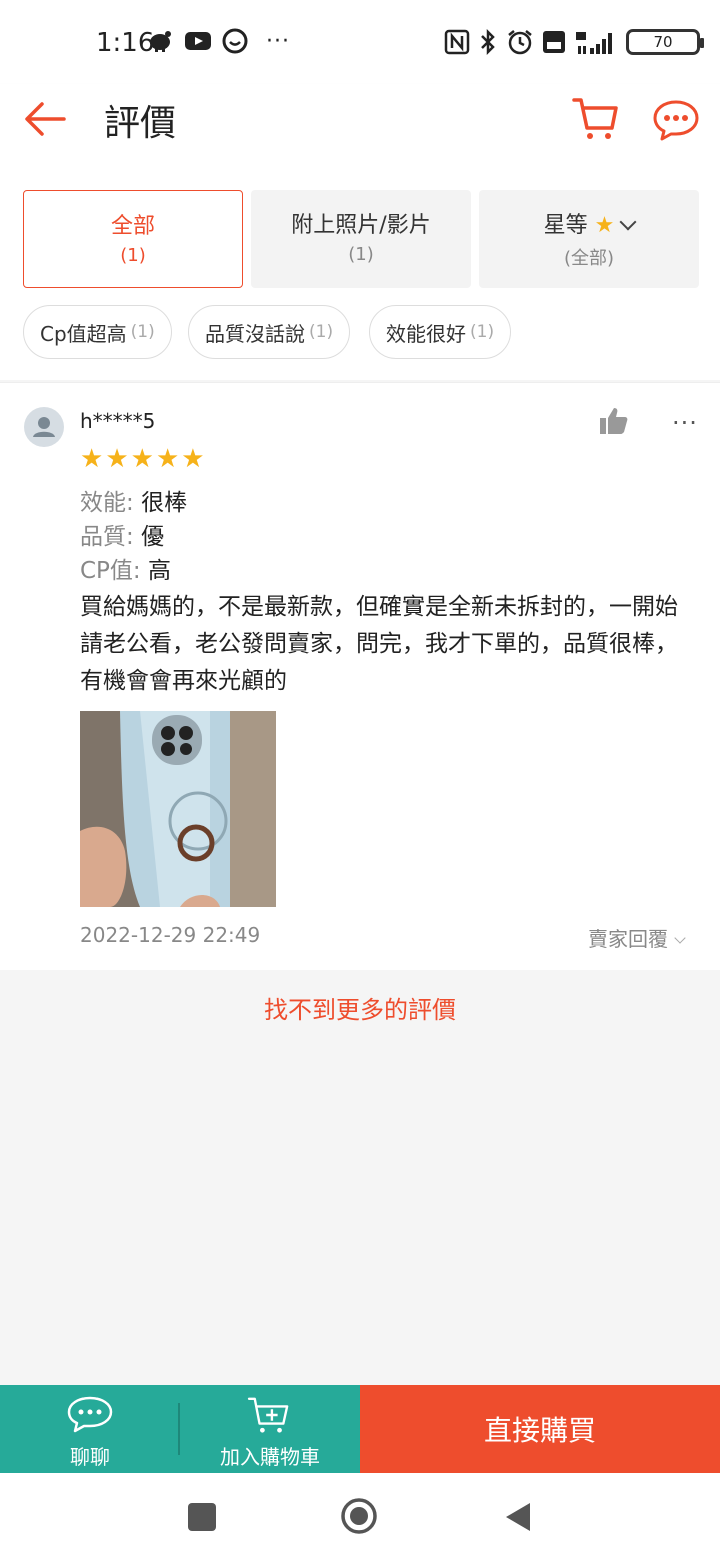 This screenshot has width=720, height=1560. I want to click on status-right-icons: 70, so click(574, 42).